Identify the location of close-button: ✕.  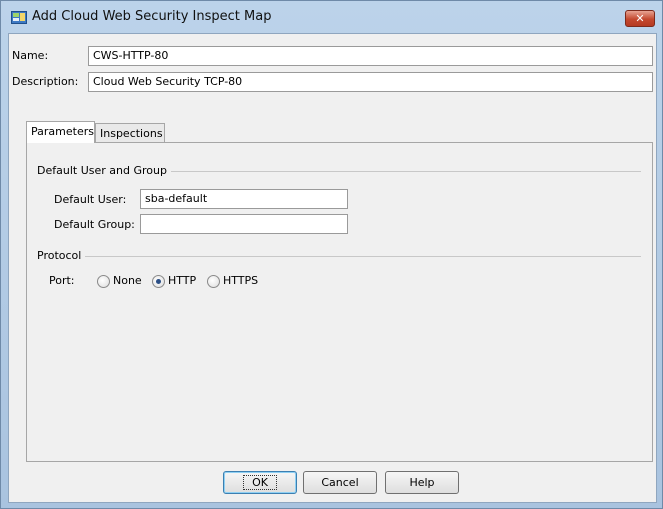
(640, 18).